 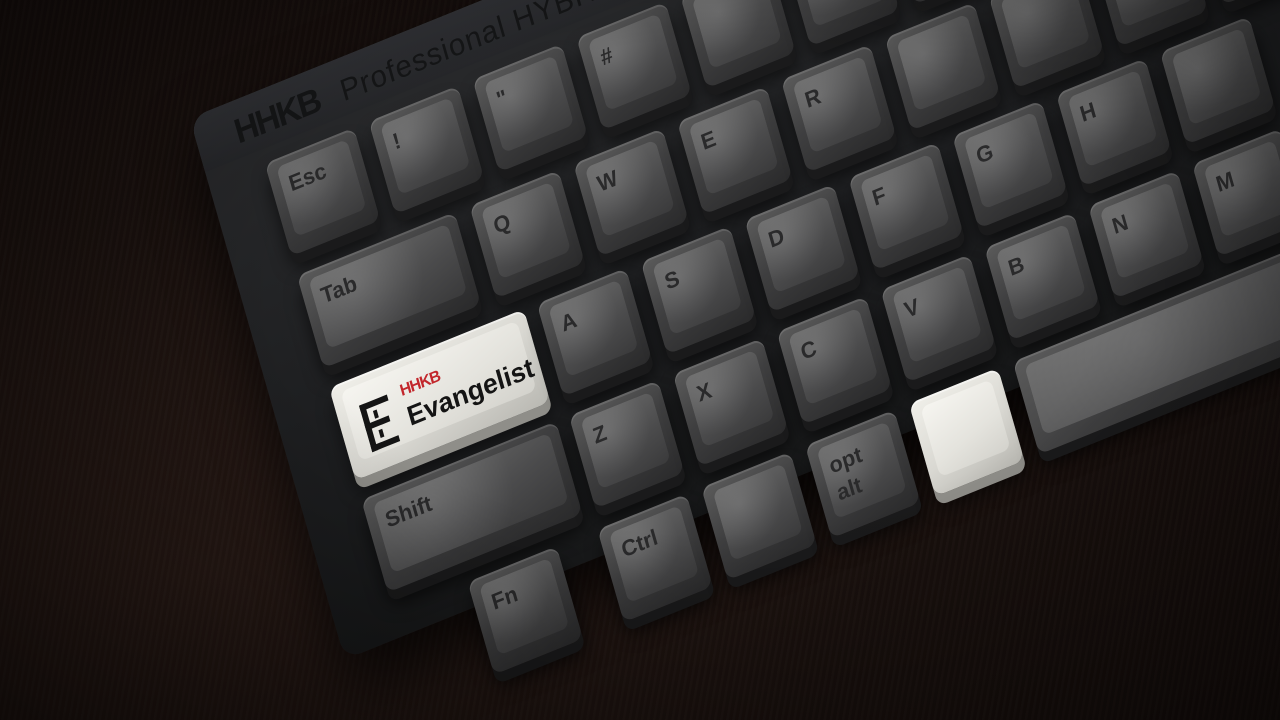 What do you see at coordinates (1225, 182) in the screenshot?
I see `key-legend: M` at bounding box center [1225, 182].